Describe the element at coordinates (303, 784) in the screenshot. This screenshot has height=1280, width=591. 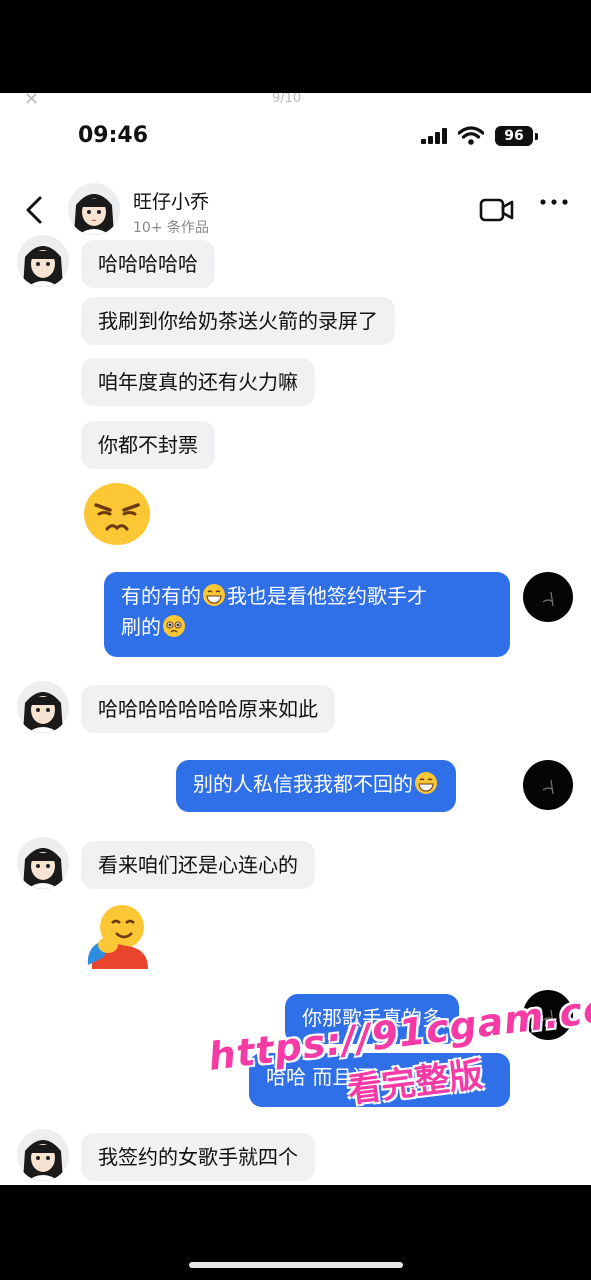
I see `message-text: 别的人私信我我都不回的` at that location.